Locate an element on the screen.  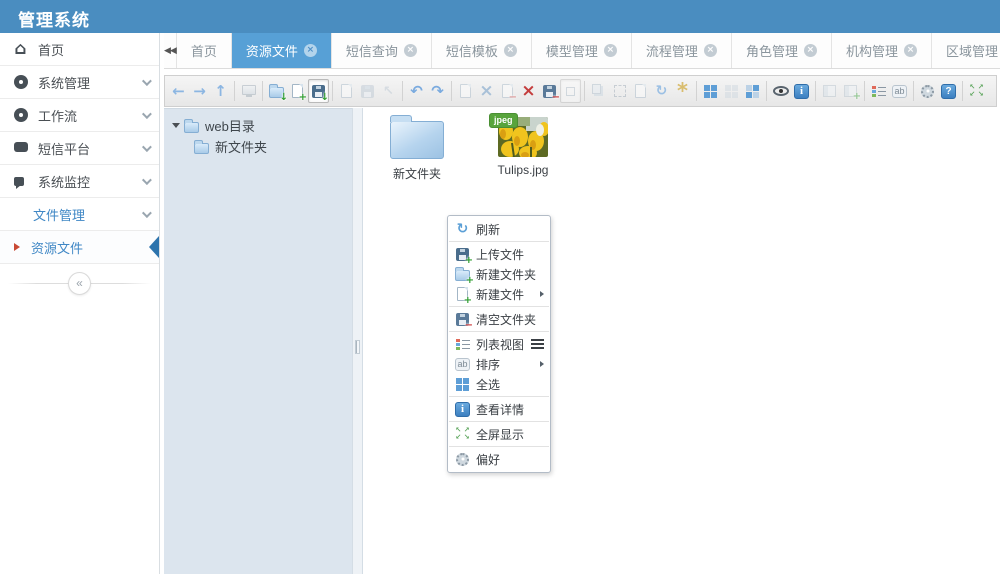
rename-file-button is located at coordinates (640, 91).